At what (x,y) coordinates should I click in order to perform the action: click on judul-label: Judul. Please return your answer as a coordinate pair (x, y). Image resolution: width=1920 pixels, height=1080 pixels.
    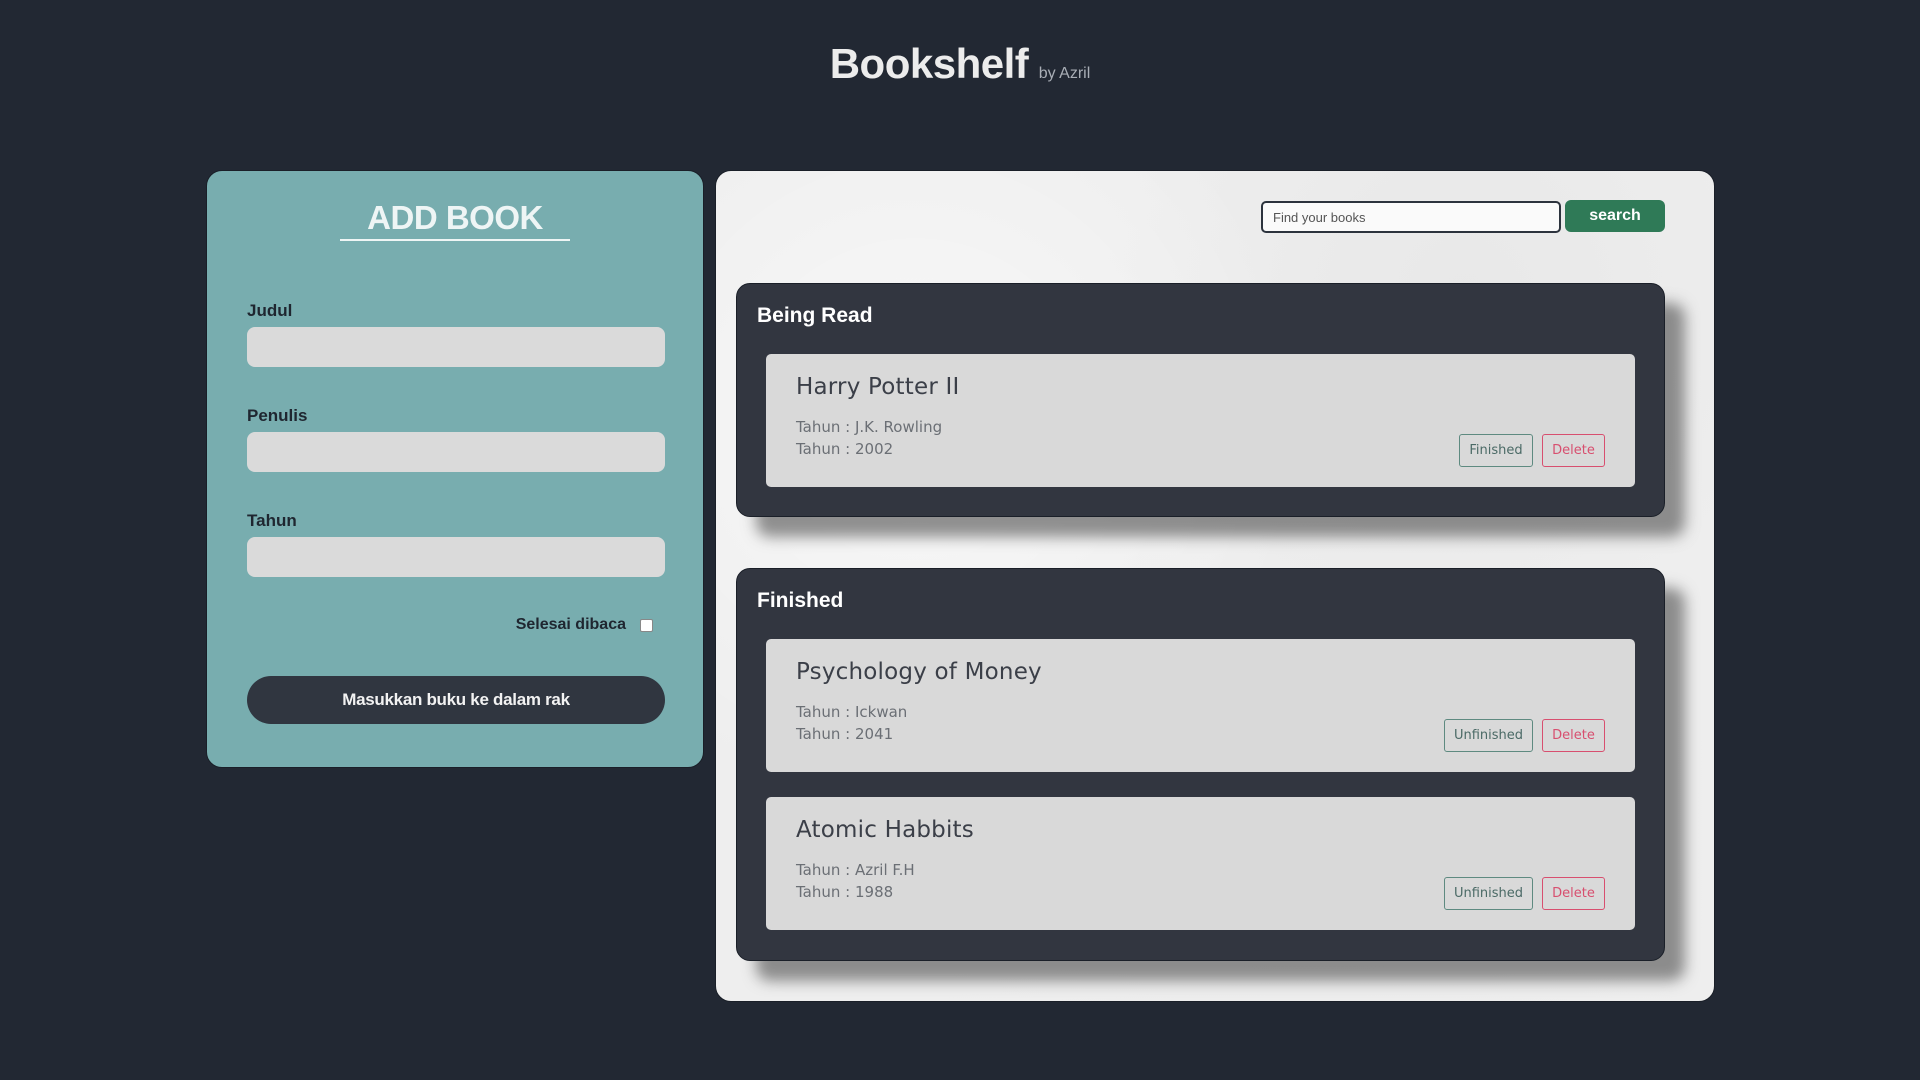
    Looking at the image, I should click on (270, 310).